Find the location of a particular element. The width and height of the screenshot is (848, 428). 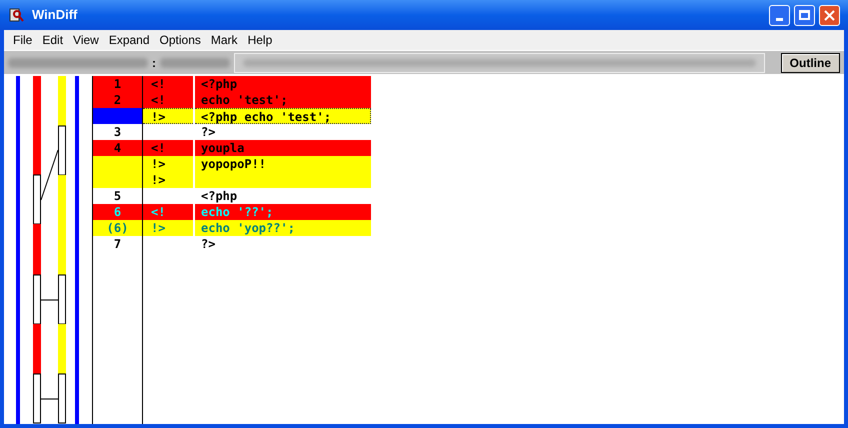

outline-button: Outline is located at coordinates (810, 62).